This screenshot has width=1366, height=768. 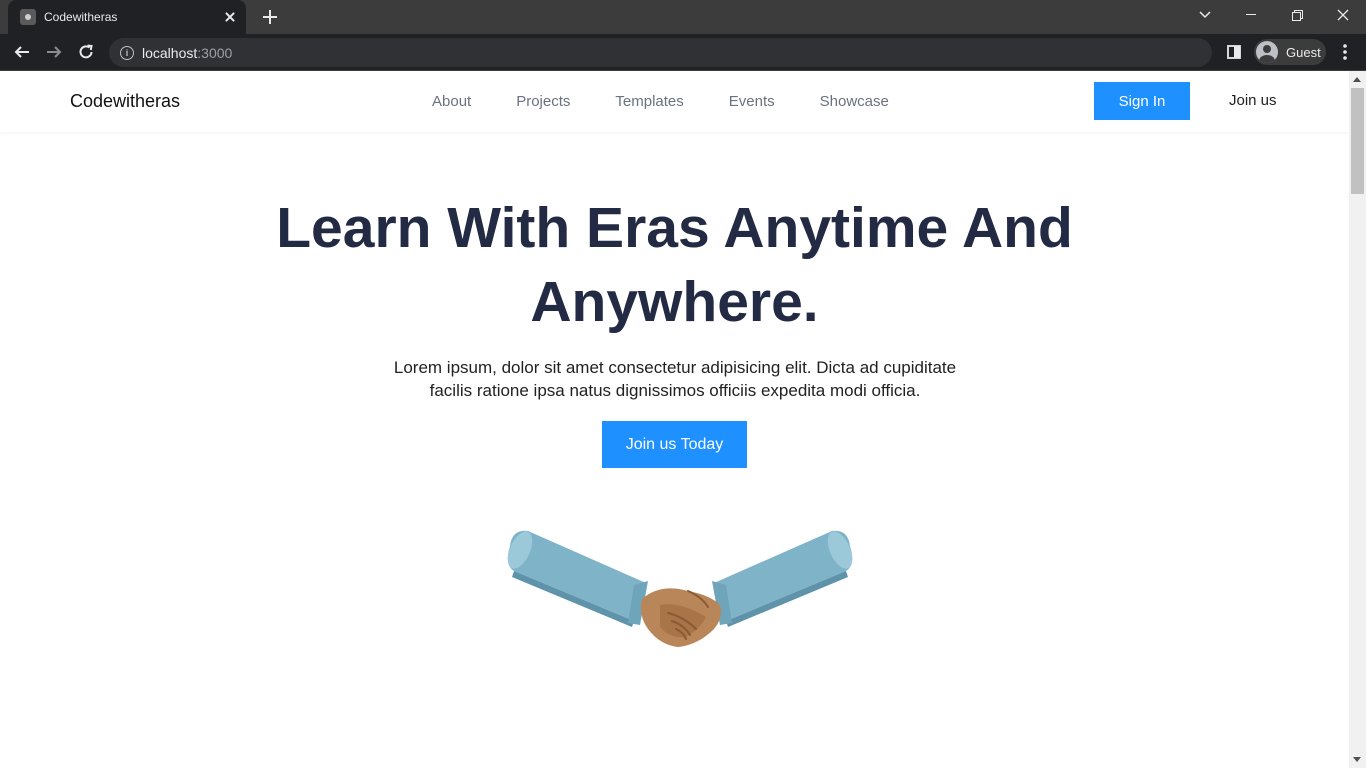 I want to click on reload-icon, so click(x=86, y=52).